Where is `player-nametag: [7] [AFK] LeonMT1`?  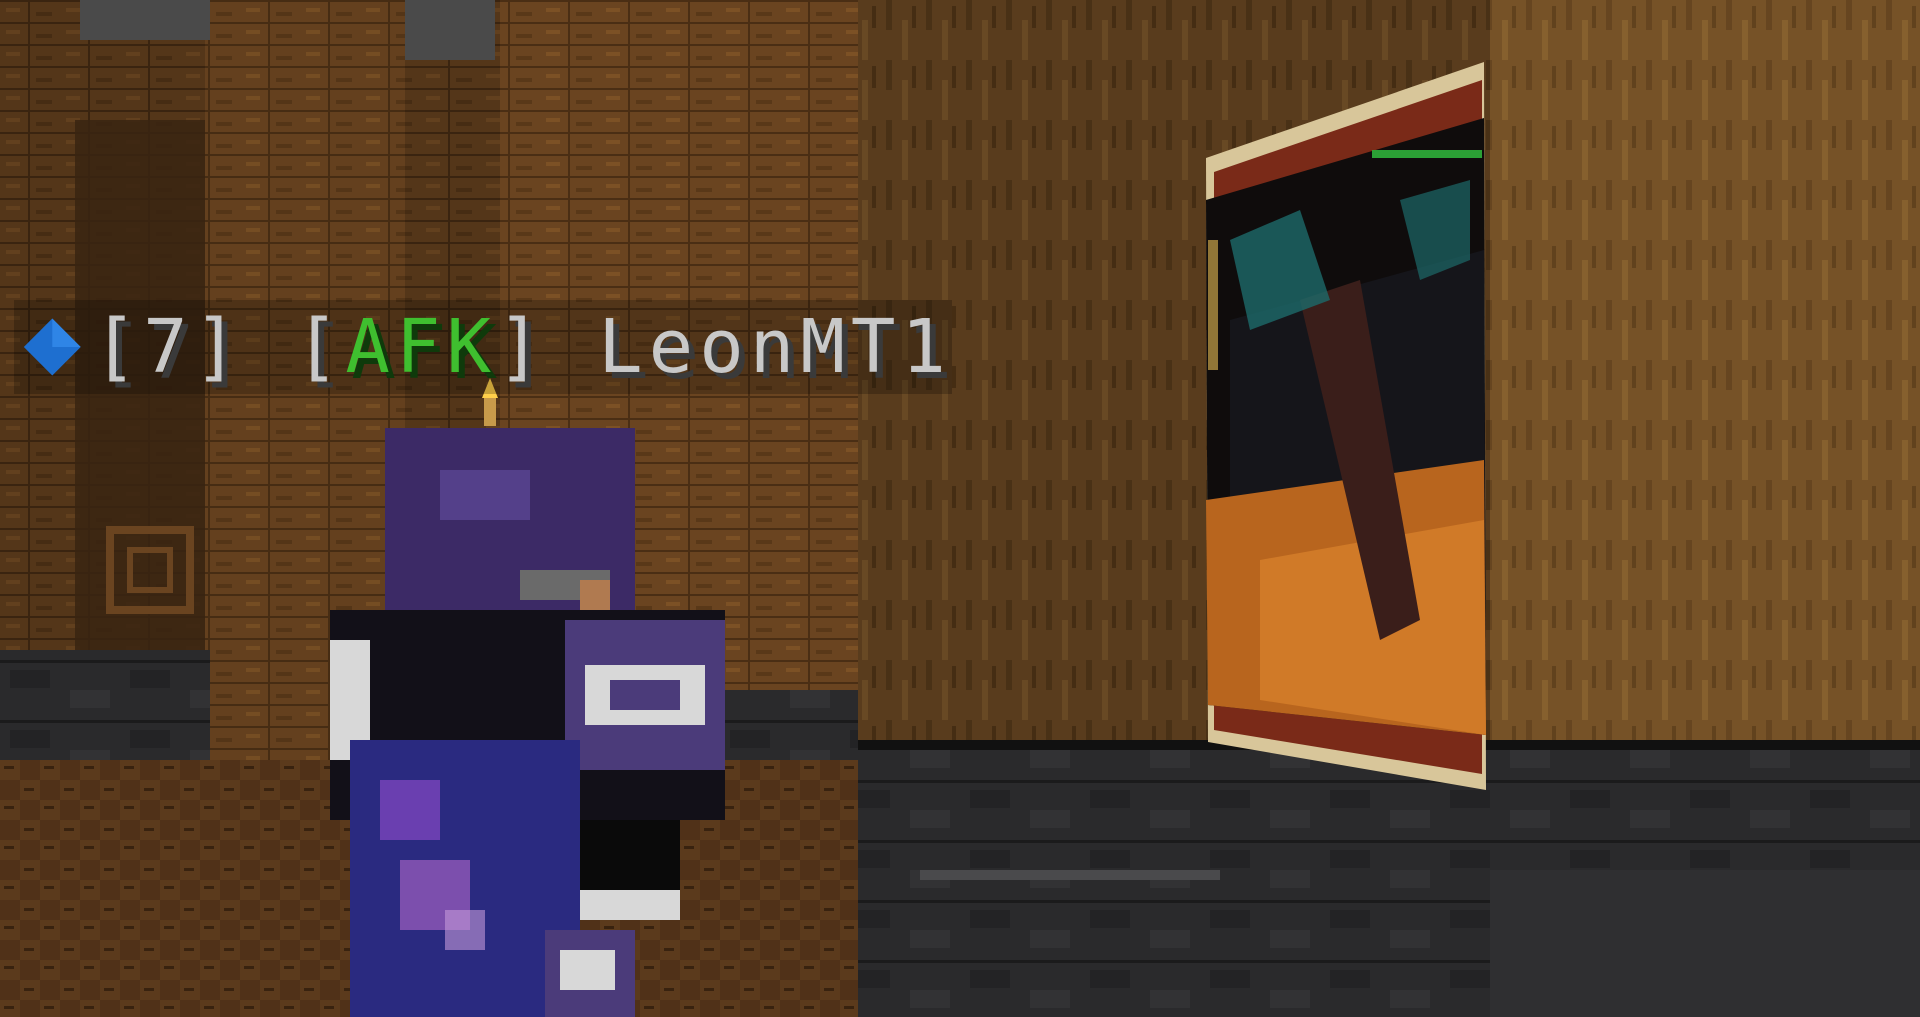
player-nametag: [7] [AFK] LeonMT1 is located at coordinates (483, 347).